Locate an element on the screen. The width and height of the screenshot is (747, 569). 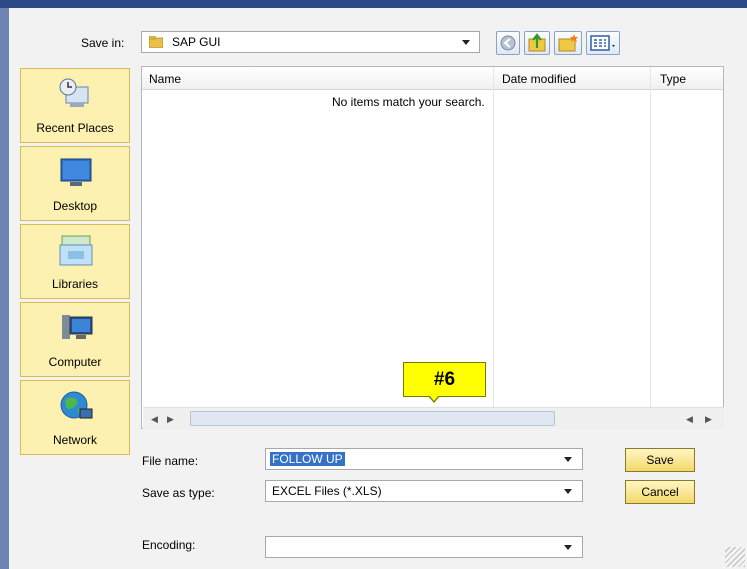
encoding-label: Encoding: is located at coordinates (169, 545).